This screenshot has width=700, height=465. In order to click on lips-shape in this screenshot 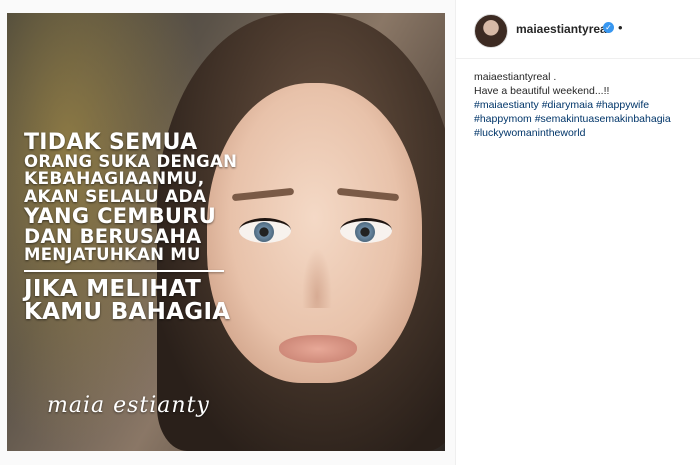, I will do `click(318, 349)`.